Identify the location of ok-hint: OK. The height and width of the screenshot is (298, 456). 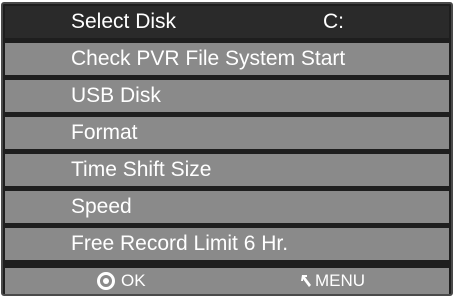
(121, 281).